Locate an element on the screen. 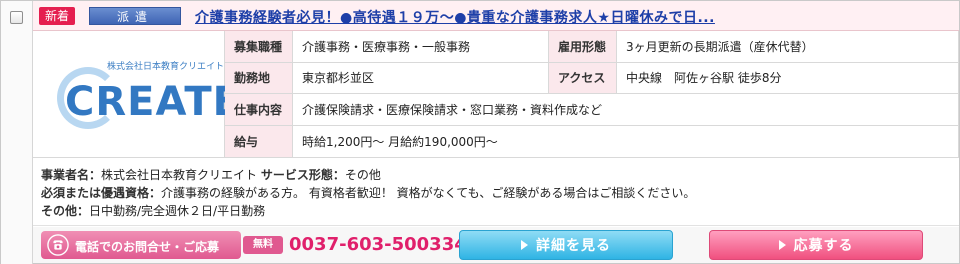 This screenshot has width=960, height=264. free-call-badge: 無料 is located at coordinates (263, 245).